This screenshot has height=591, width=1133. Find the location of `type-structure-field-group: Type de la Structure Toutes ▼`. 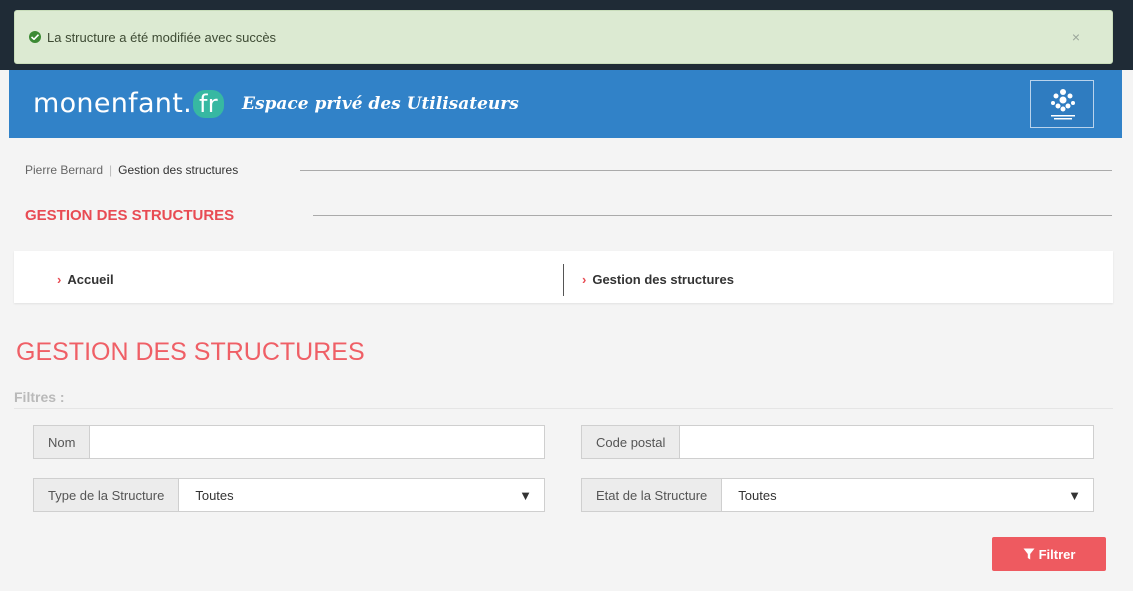

type-structure-field-group: Type de la Structure Toutes ▼ is located at coordinates (289, 495).